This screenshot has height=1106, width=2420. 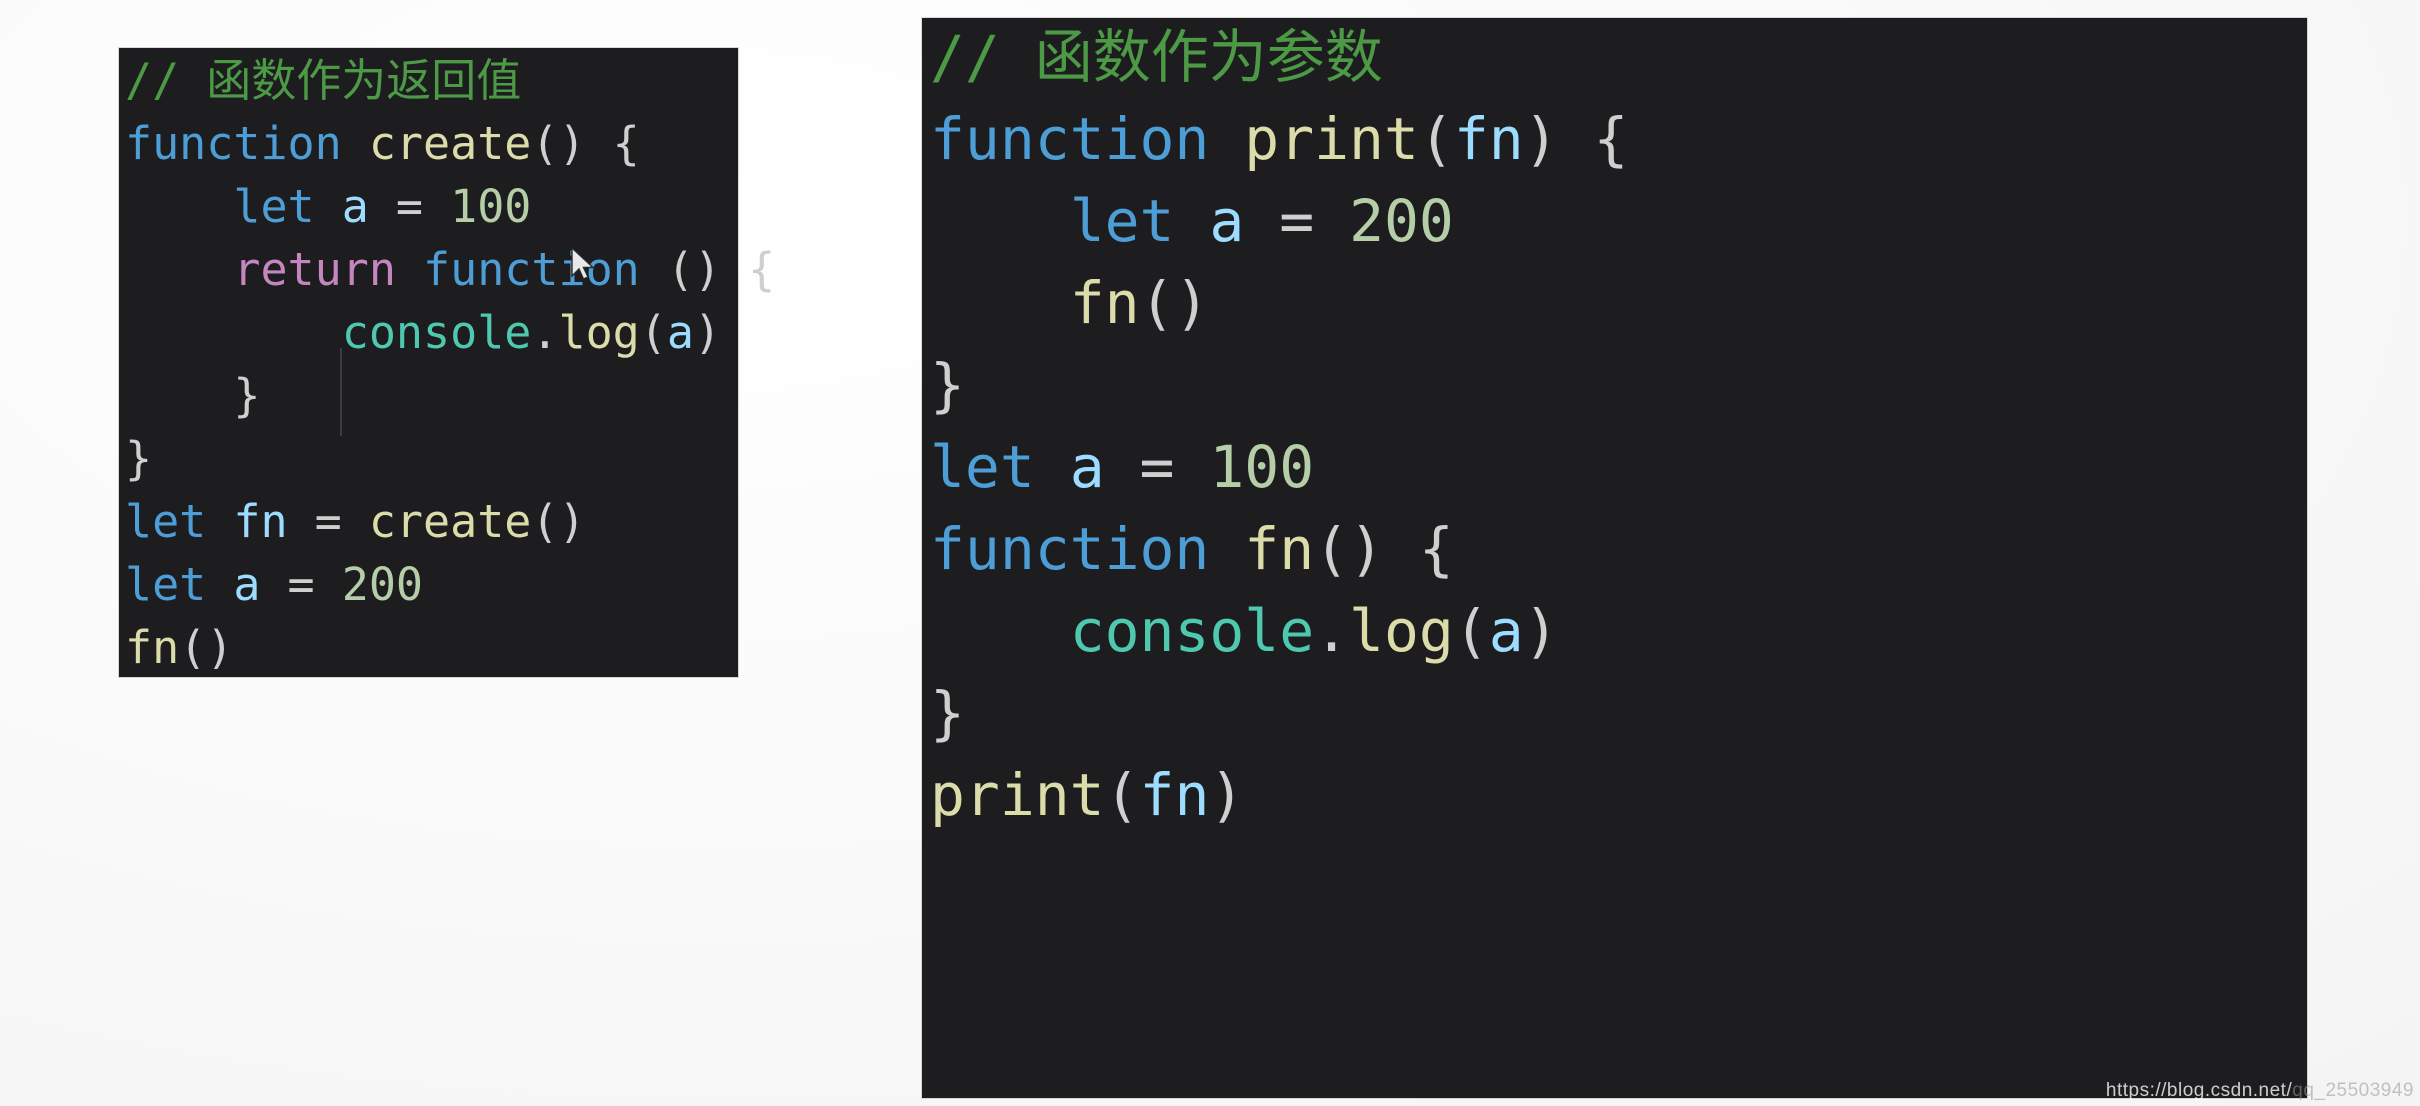 I want to click on code-line: function create() {, so click(x=428, y=152).